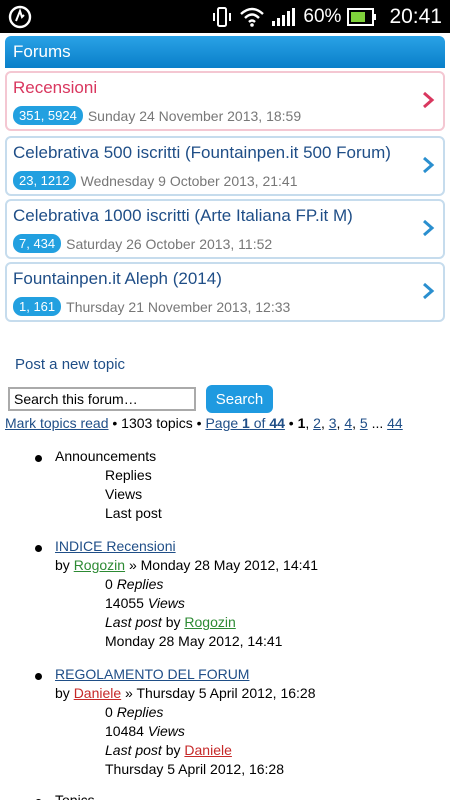 Image resolution: width=450 pixels, height=800 pixels. What do you see at coordinates (395, 423) in the screenshot?
I see `last-page-link: 44` at bounding box center [395, 423].